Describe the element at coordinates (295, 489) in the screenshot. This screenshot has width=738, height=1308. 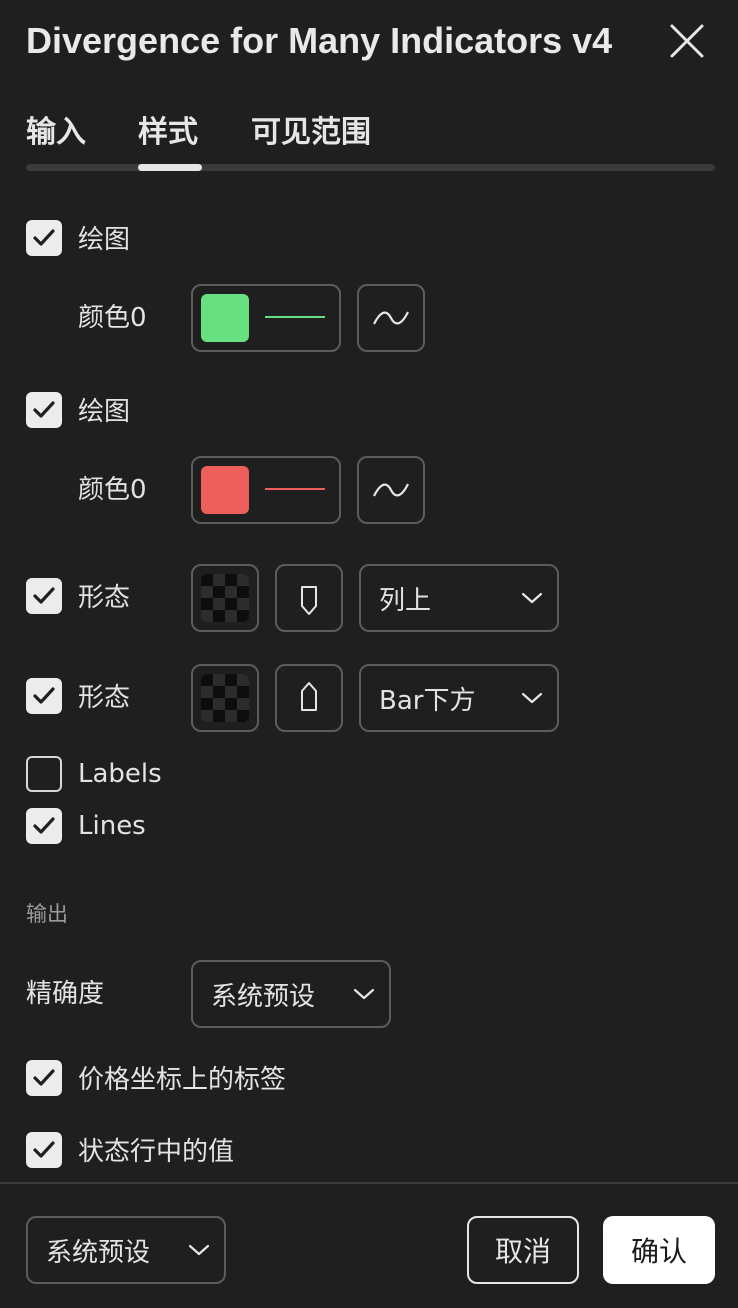
I see `plot-2-line-preview` at that location.